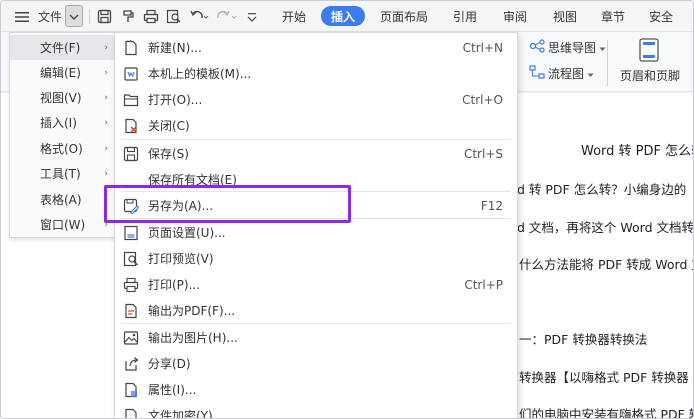 This screenshot has width=694, height=419. What do you see at coordinates (62, 224) in the screenshot?
I see `menu-item-window: 窗口(W) ›` at bounding box center [62, 224].